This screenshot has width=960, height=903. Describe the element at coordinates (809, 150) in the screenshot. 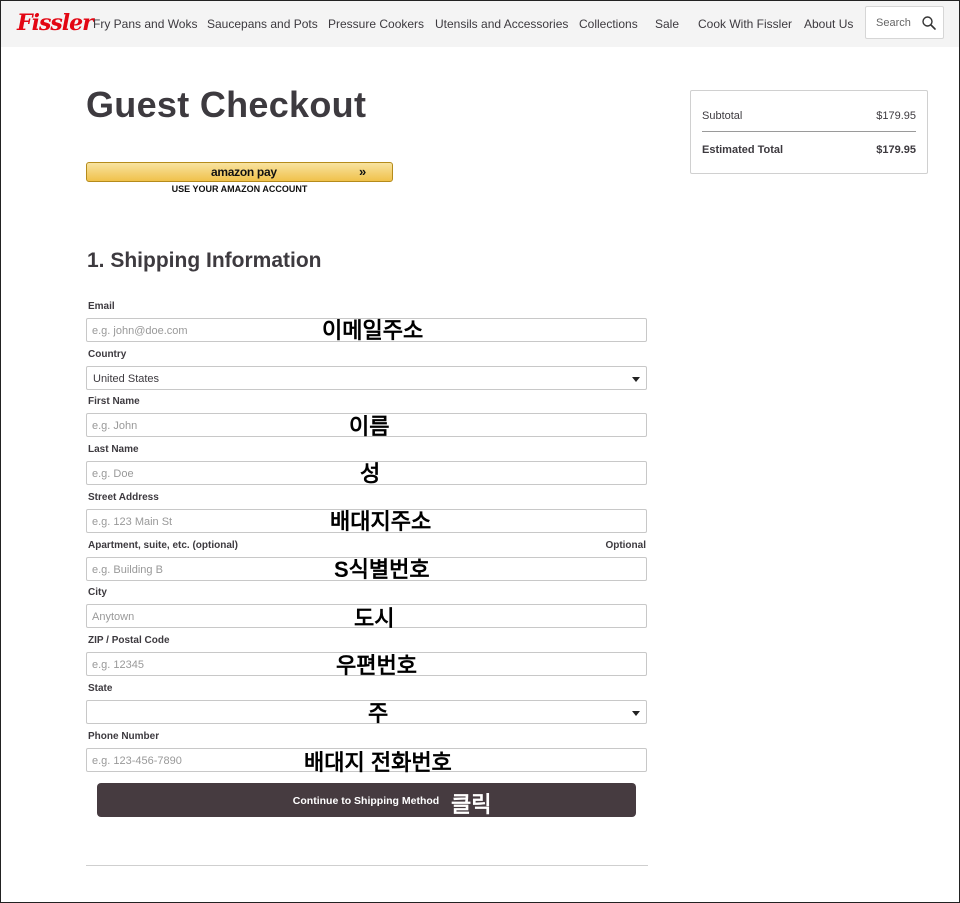

I see `estimated-total-row: Estimated Total $179.95` at that location.